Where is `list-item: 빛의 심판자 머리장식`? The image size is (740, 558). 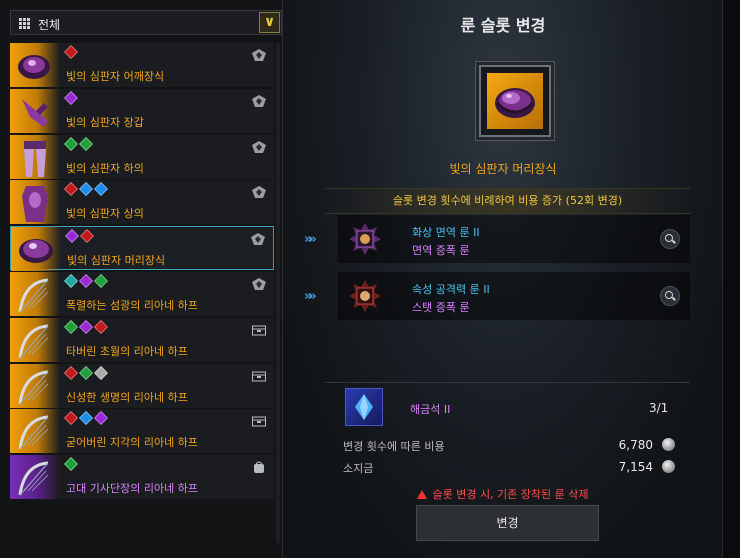 list-item: 빛의 심판자 머리장식 is located at coordinates (142, 248).